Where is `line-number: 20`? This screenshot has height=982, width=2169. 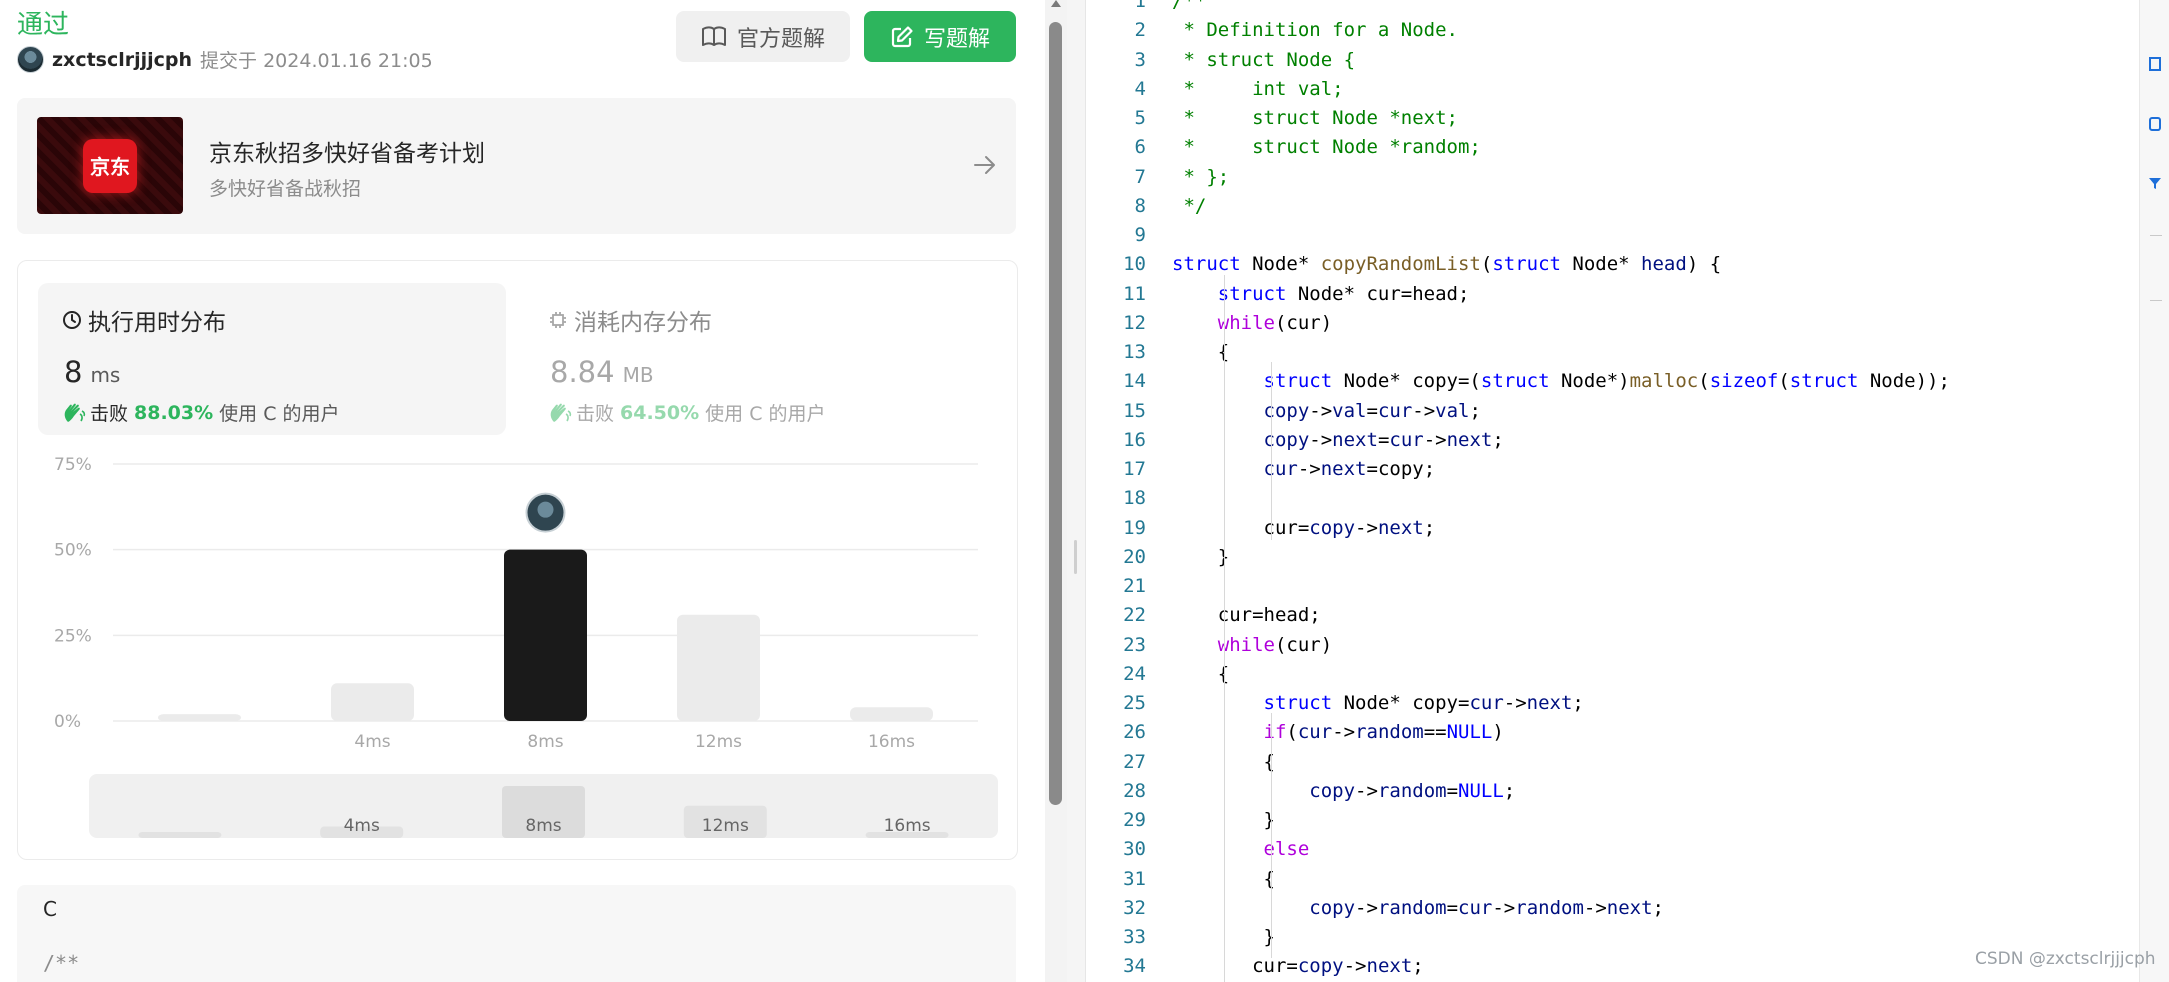 line-number: 20 is located at coordinates (1134, 556).